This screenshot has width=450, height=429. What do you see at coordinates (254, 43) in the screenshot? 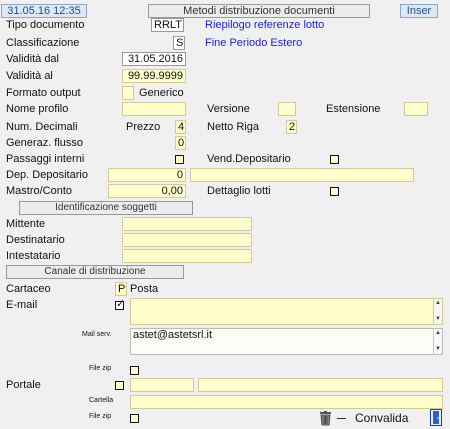
I see `classificazione-desc: Fine Periodo Estero` at bounding box center [254, 43].